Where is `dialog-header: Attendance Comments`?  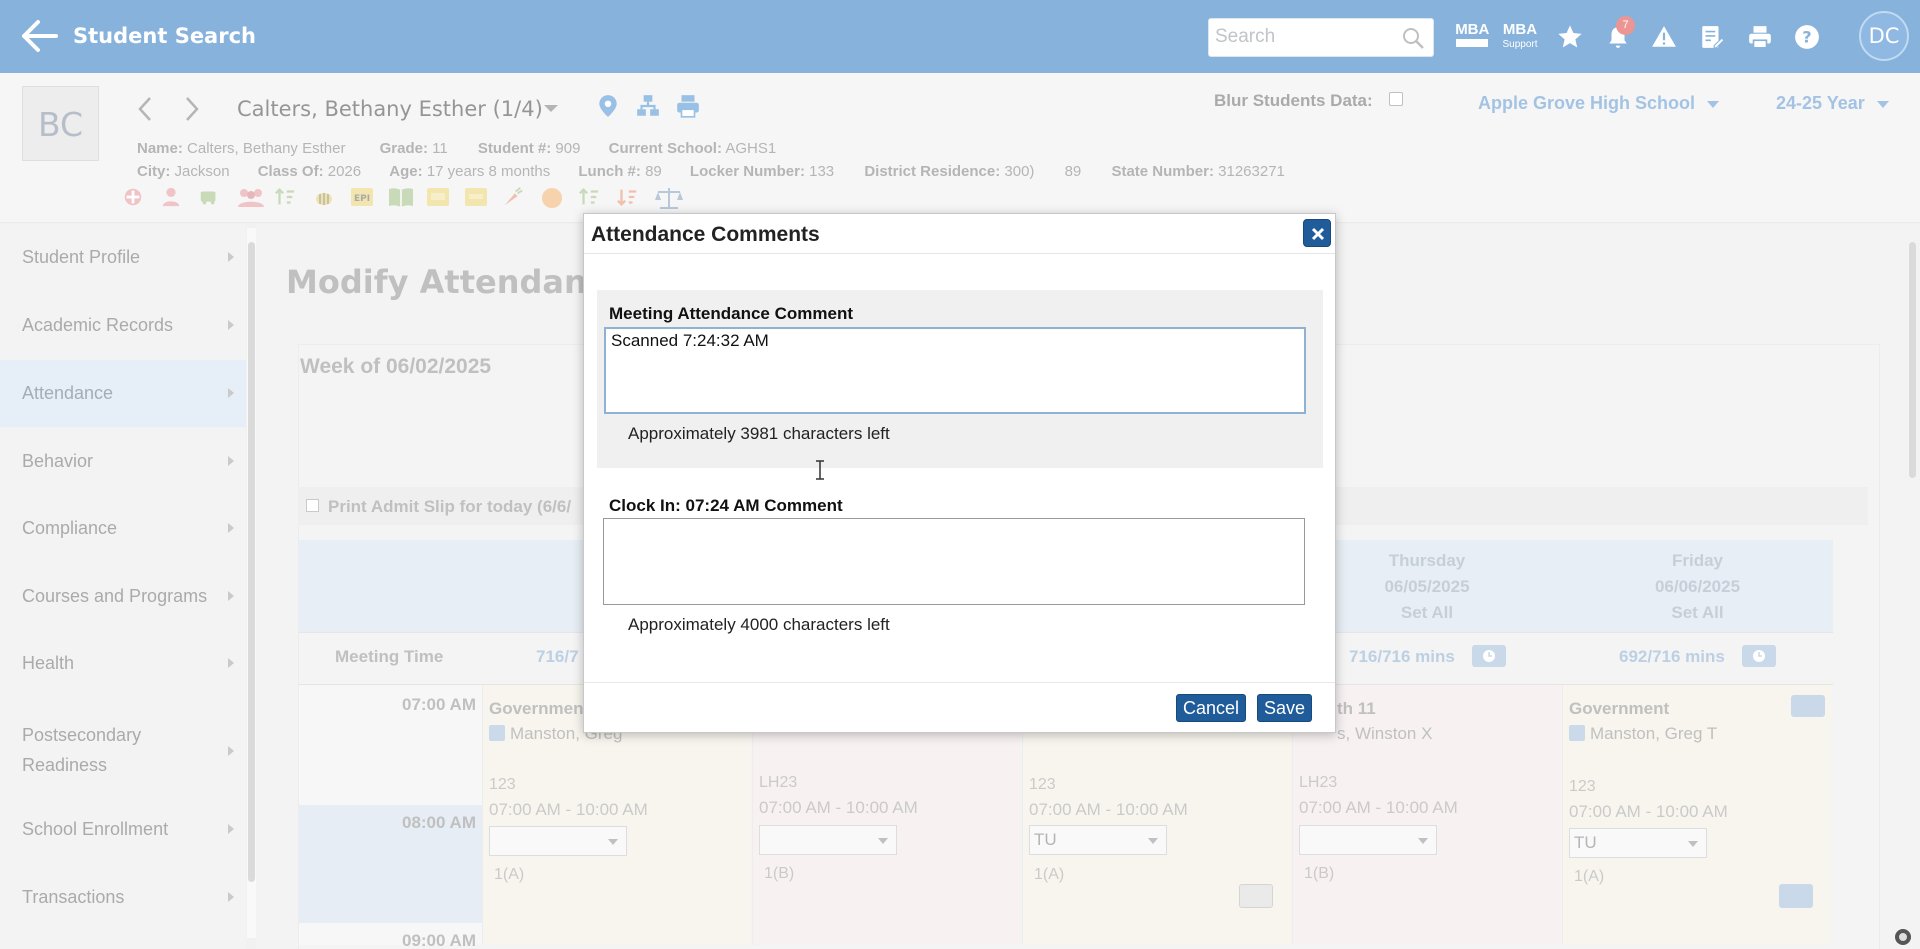
dialog-header: Attendance Comments is located at coordinates (959, 234).